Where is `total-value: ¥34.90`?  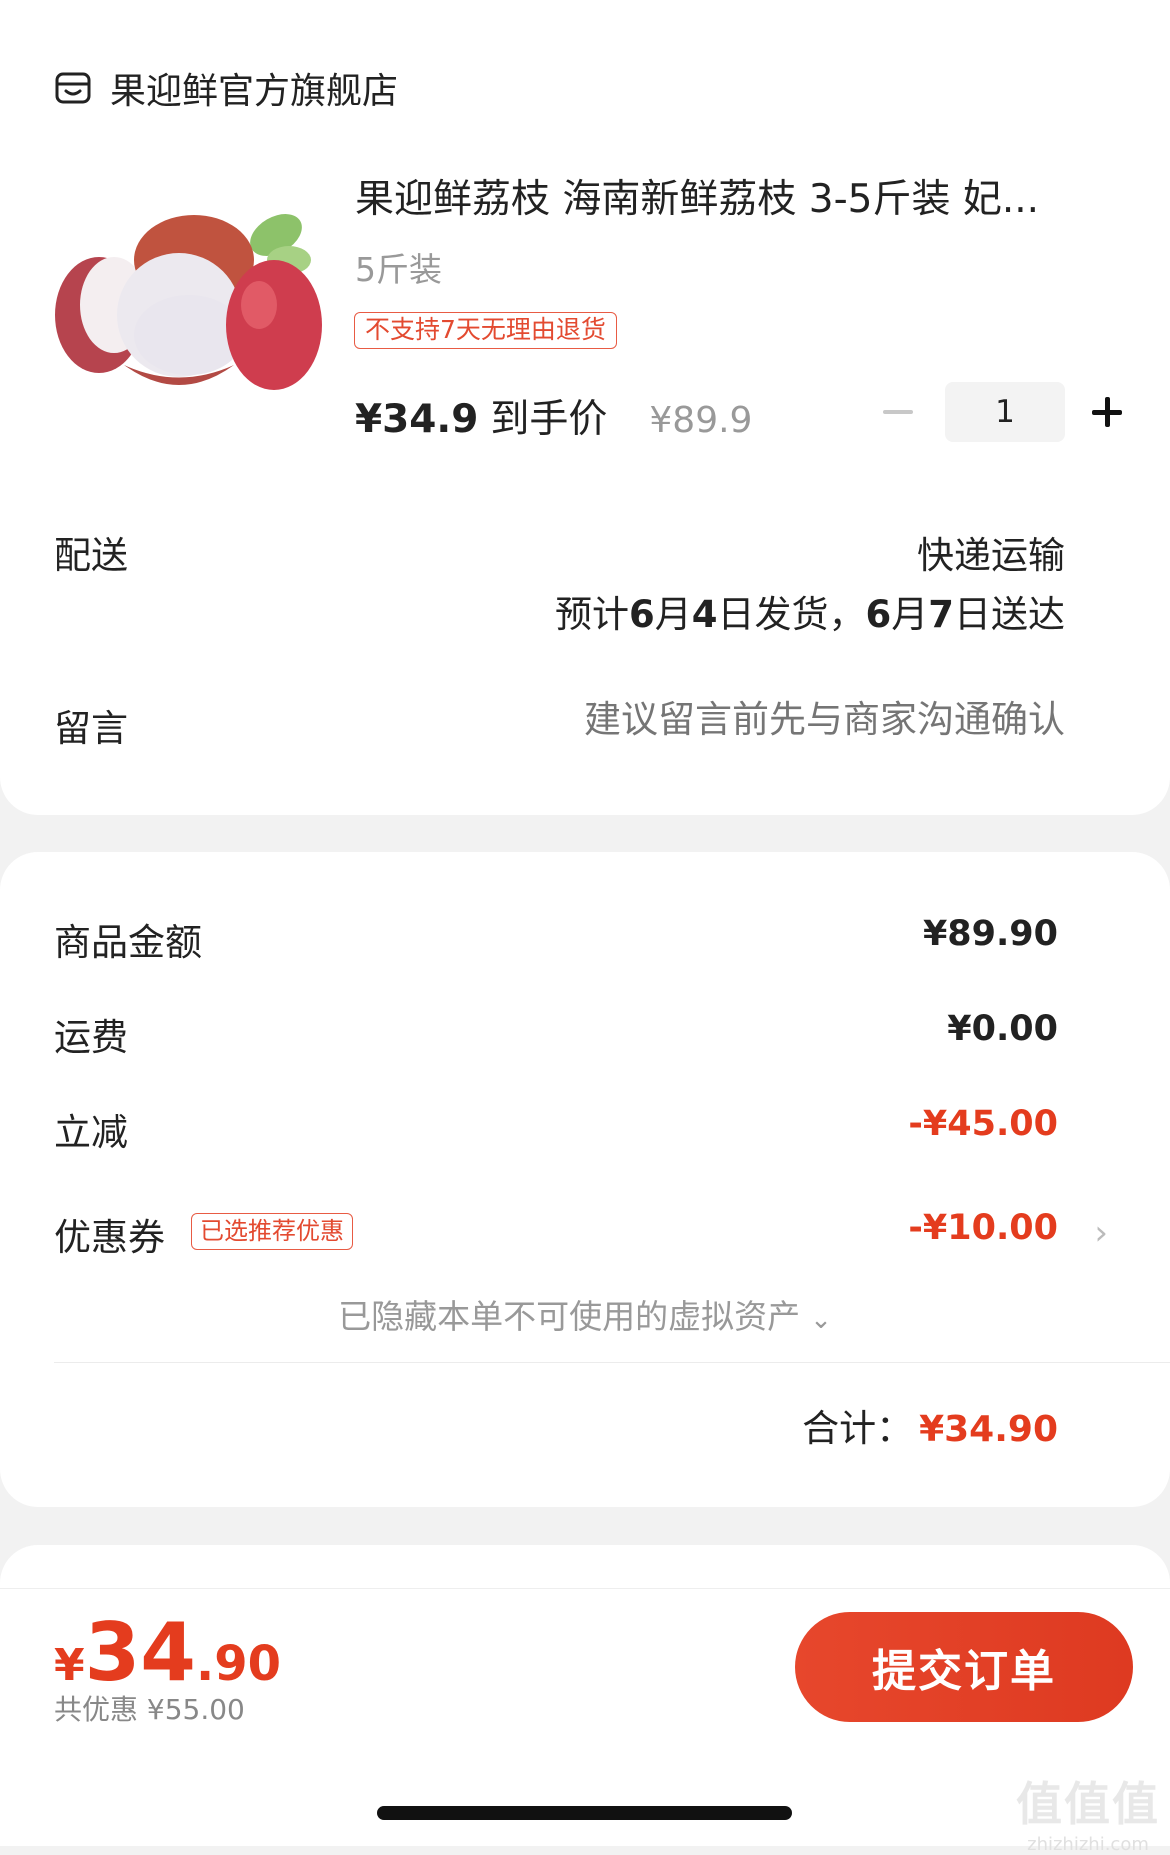 total-value: ¥34.90 is located at coordinates (988, 1429).